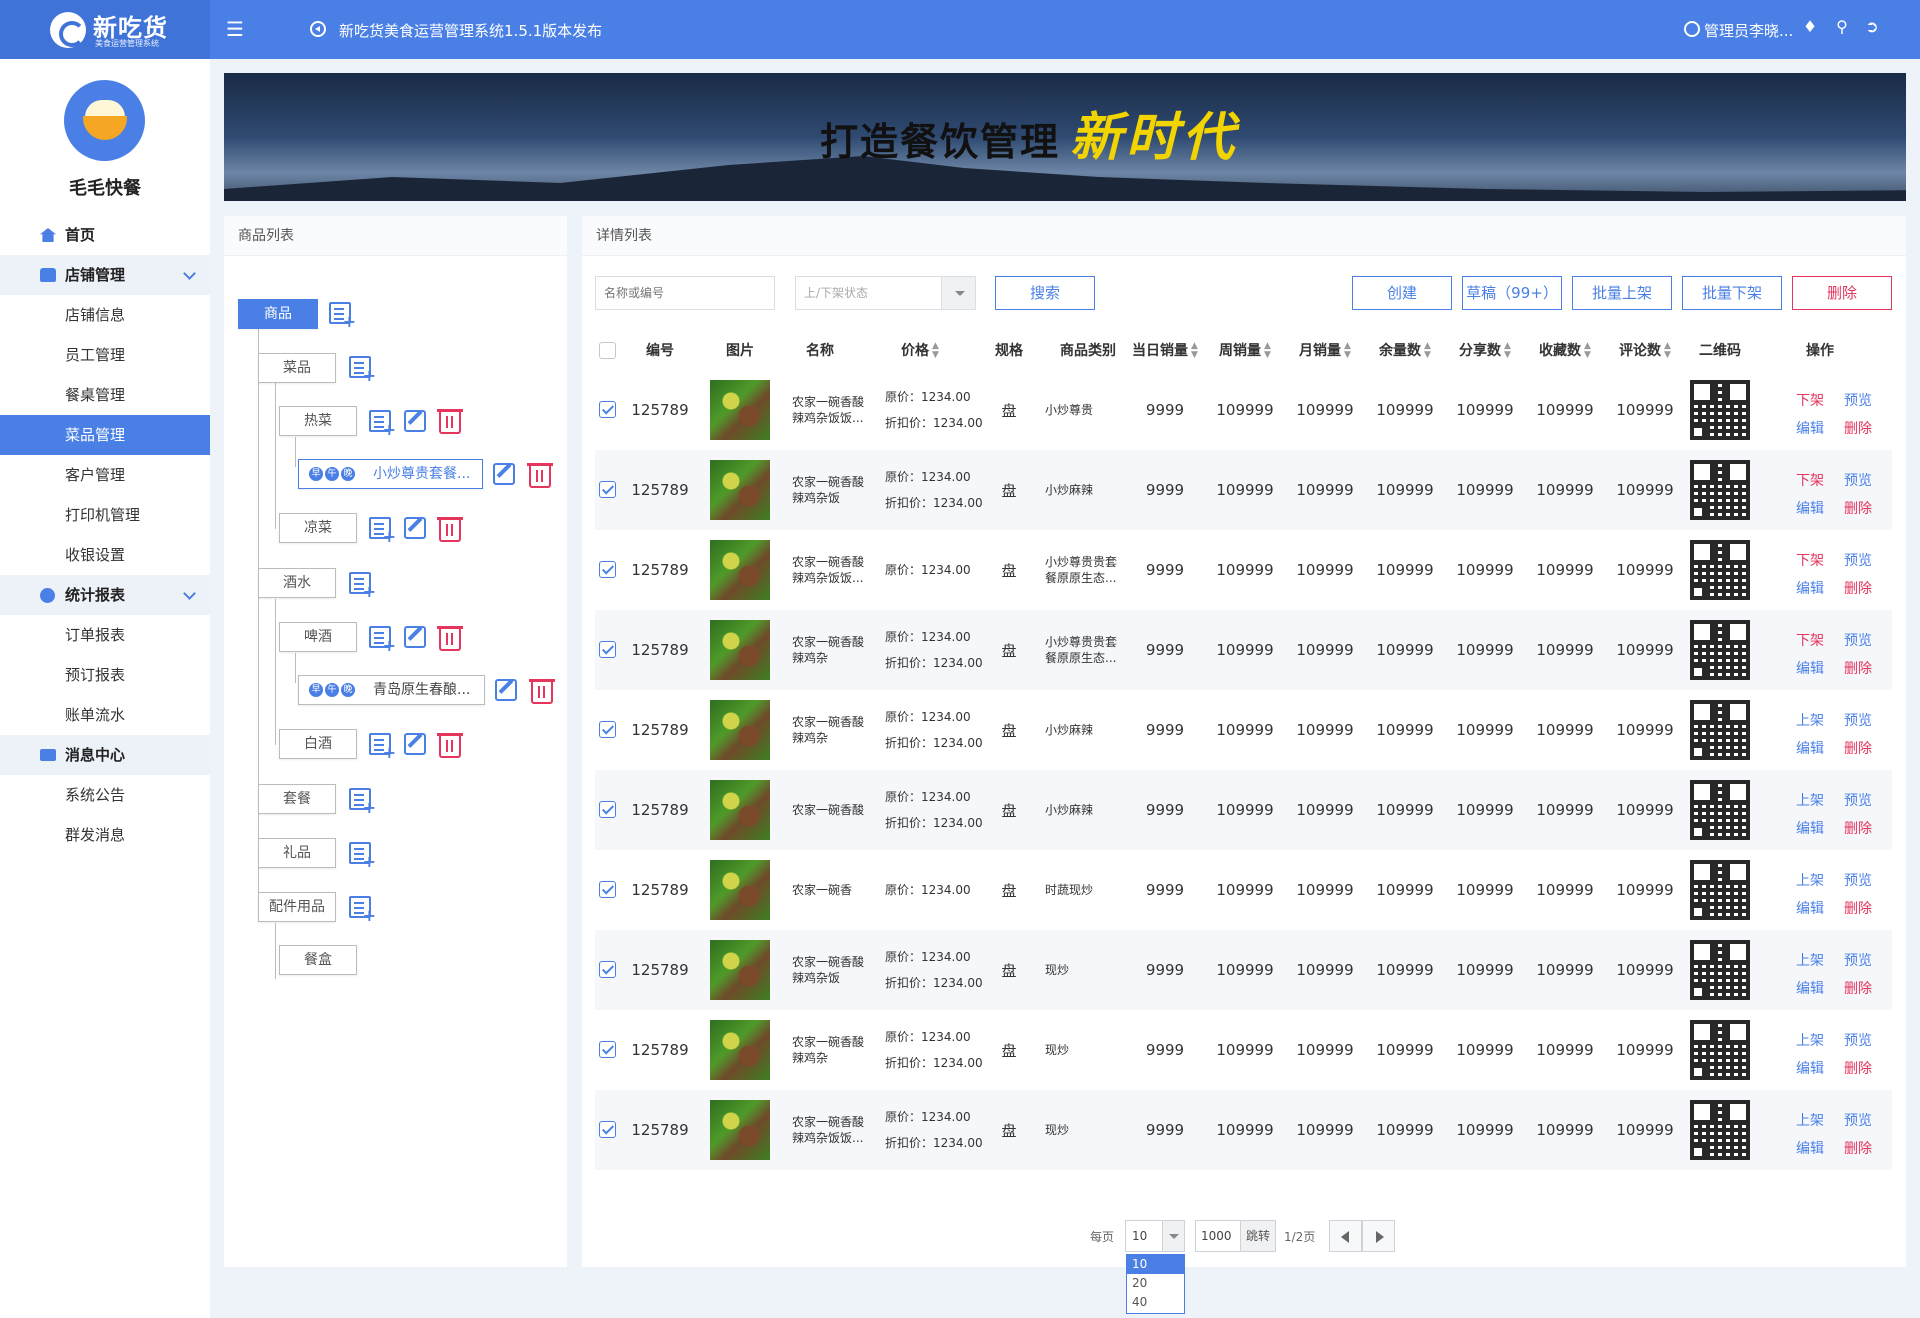 This screenshot has height=1318, width=1920. Describe the element at coordinates (1565, 351) in the screenshot. I see `col-favorites: 收藏数 ▲ ▼` at that location.